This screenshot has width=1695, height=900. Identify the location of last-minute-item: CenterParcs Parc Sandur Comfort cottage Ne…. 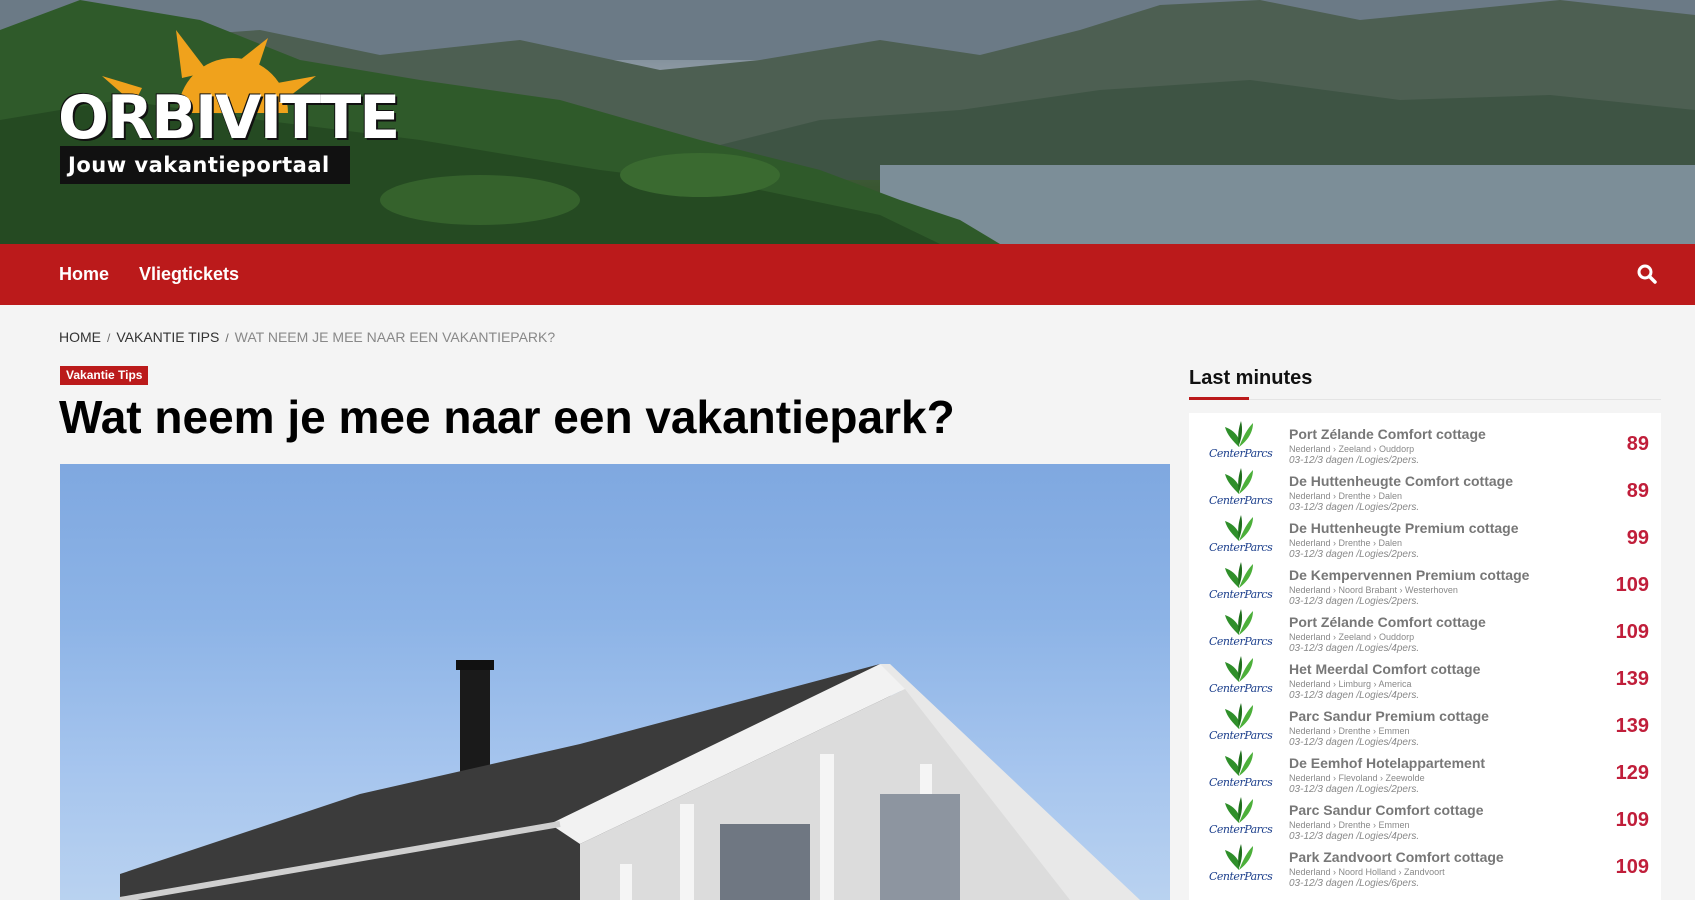
(1425, 817).